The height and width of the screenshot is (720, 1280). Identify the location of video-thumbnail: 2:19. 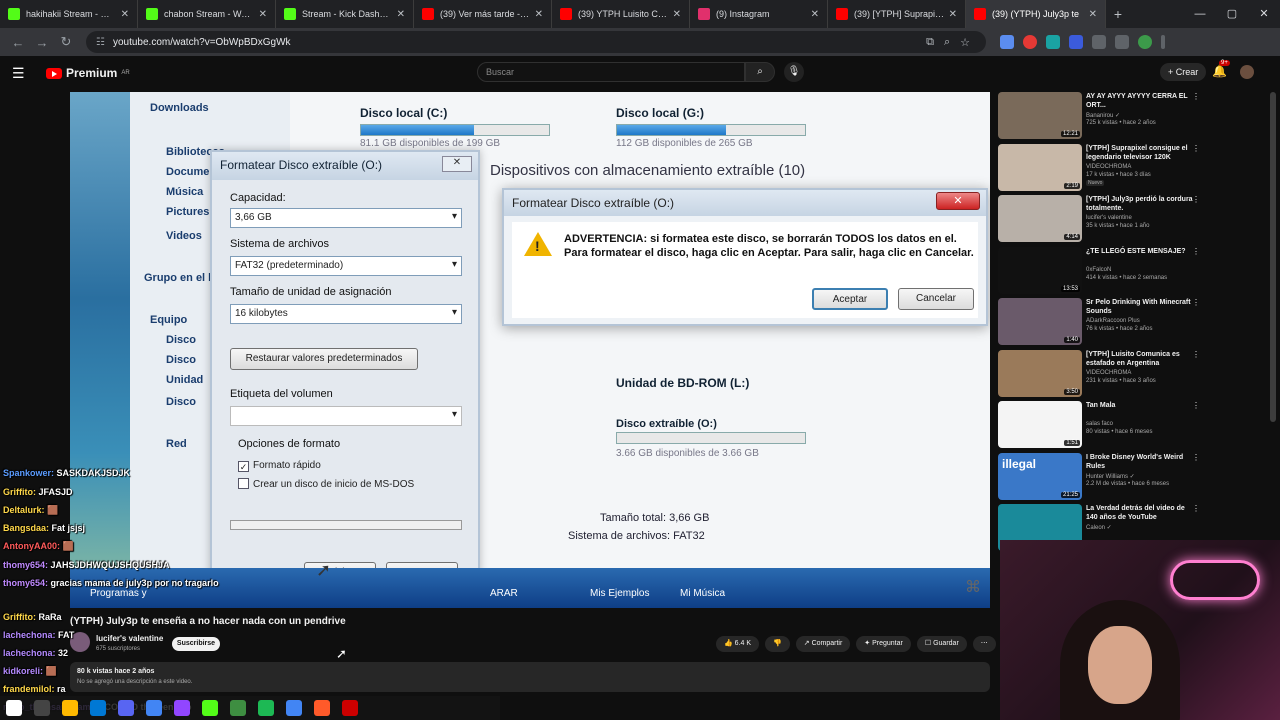
(1040, 167).